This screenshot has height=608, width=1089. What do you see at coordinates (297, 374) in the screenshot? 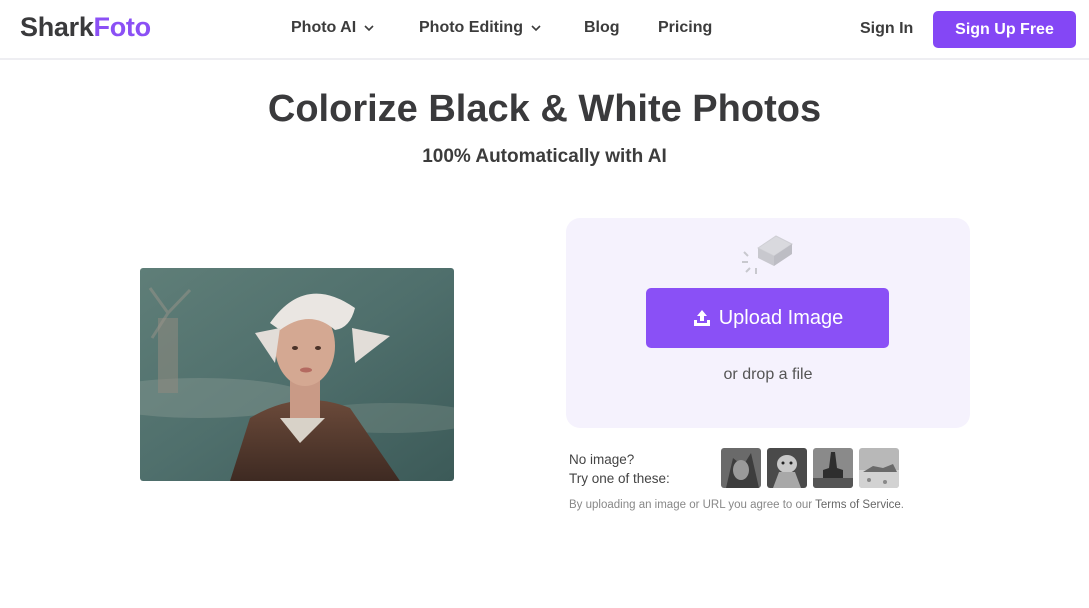
I see `example-colorized-photo` at bounding box center [297, 374].